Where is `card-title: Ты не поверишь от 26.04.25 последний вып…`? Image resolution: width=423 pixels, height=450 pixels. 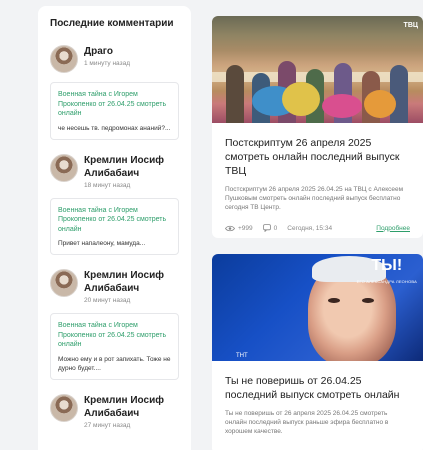 card-title: Ты не поверишь от 26.04.25 последний вып… is located at coordinates (317, 388).